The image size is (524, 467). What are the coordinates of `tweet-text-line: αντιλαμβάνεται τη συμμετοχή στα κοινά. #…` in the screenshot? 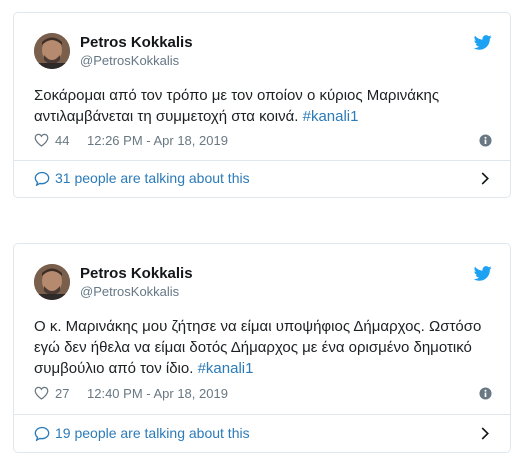 It's located at (264, 116).